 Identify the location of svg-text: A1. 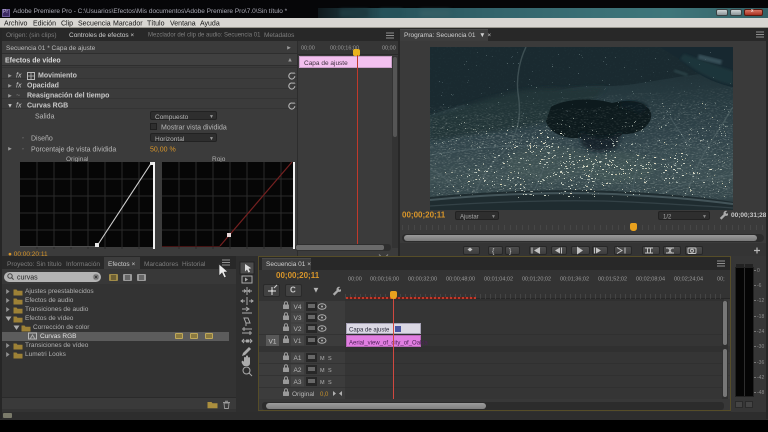
(298, 358).